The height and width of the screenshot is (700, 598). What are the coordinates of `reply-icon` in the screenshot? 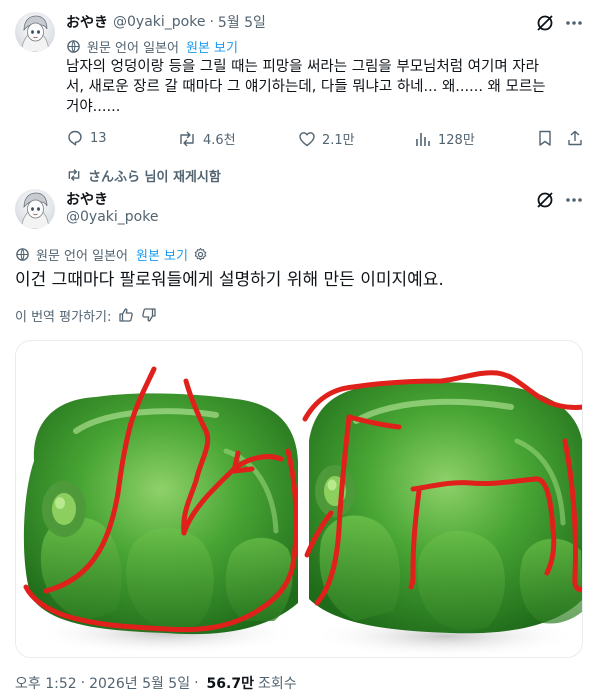 It's located at (75, 138).